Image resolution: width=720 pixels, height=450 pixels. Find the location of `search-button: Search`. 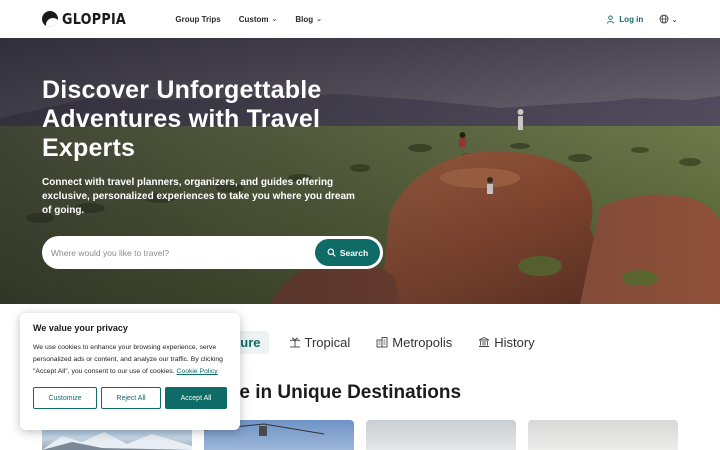

search-button: Search is located at coordinates (347, 252).